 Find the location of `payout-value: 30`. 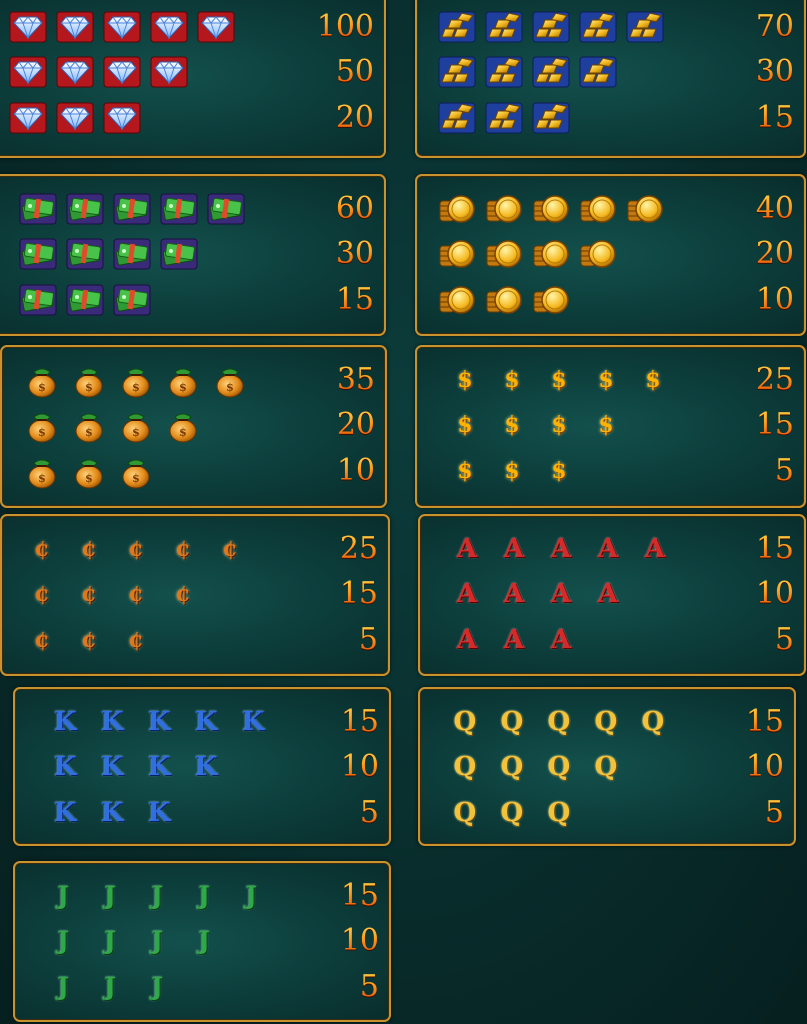

payout-value: 30 is located at coordinates (354, 253).